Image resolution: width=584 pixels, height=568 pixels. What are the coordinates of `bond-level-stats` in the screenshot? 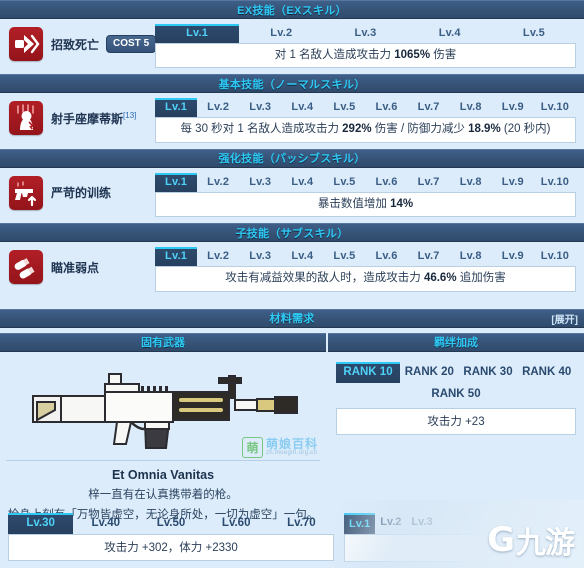 It's located at (464, 548).